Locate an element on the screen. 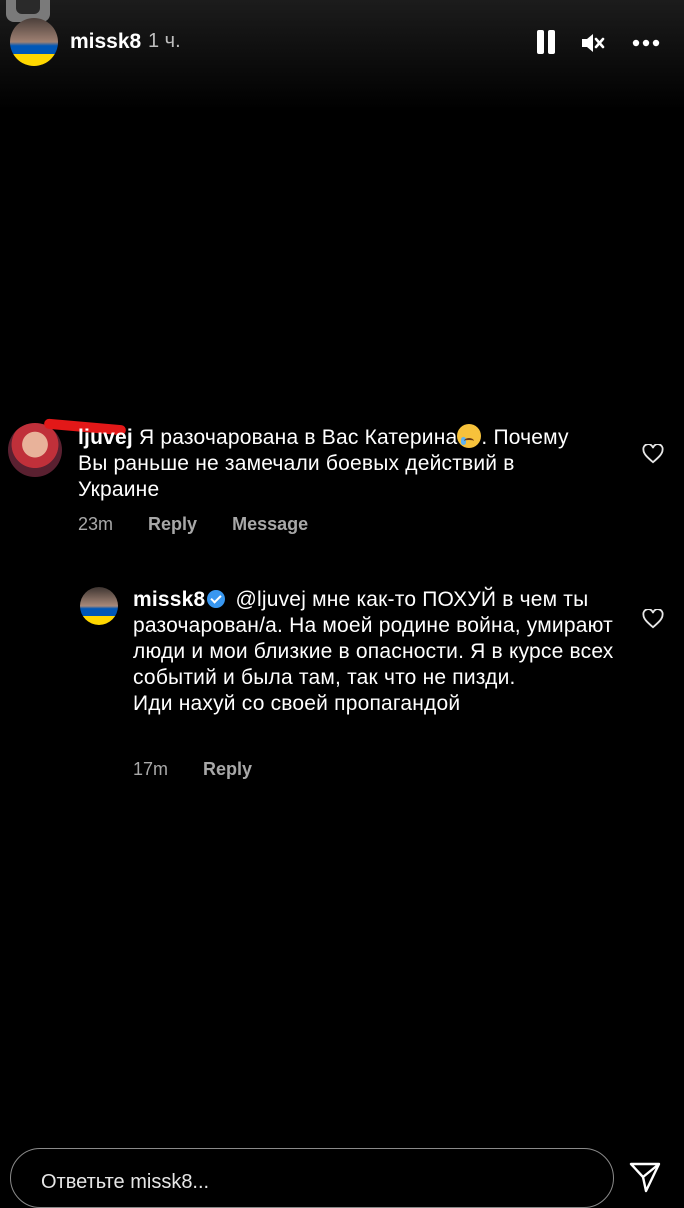  commenter-avatar is located at coordinates (35, 450).